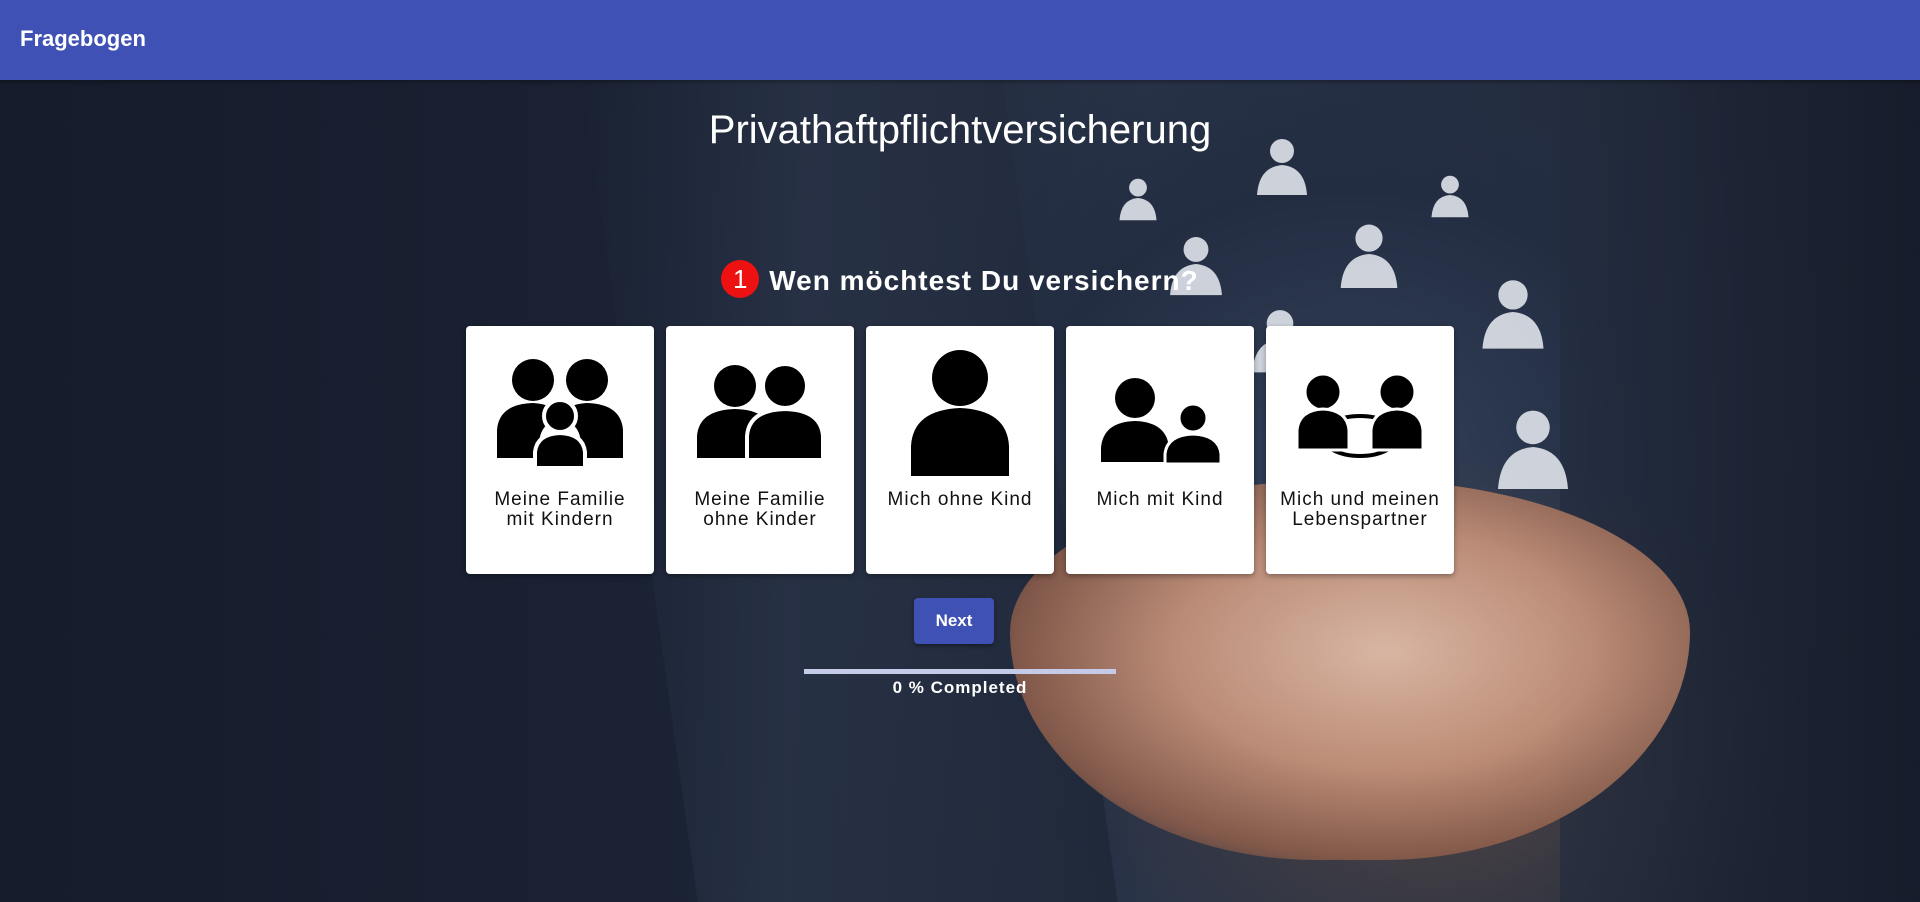 The image size is (1920, 902). What do you see at coordinates (960, 40) in the screenshot?
I see `app-bar: Fragebogen` at bounding box center [960, 40].